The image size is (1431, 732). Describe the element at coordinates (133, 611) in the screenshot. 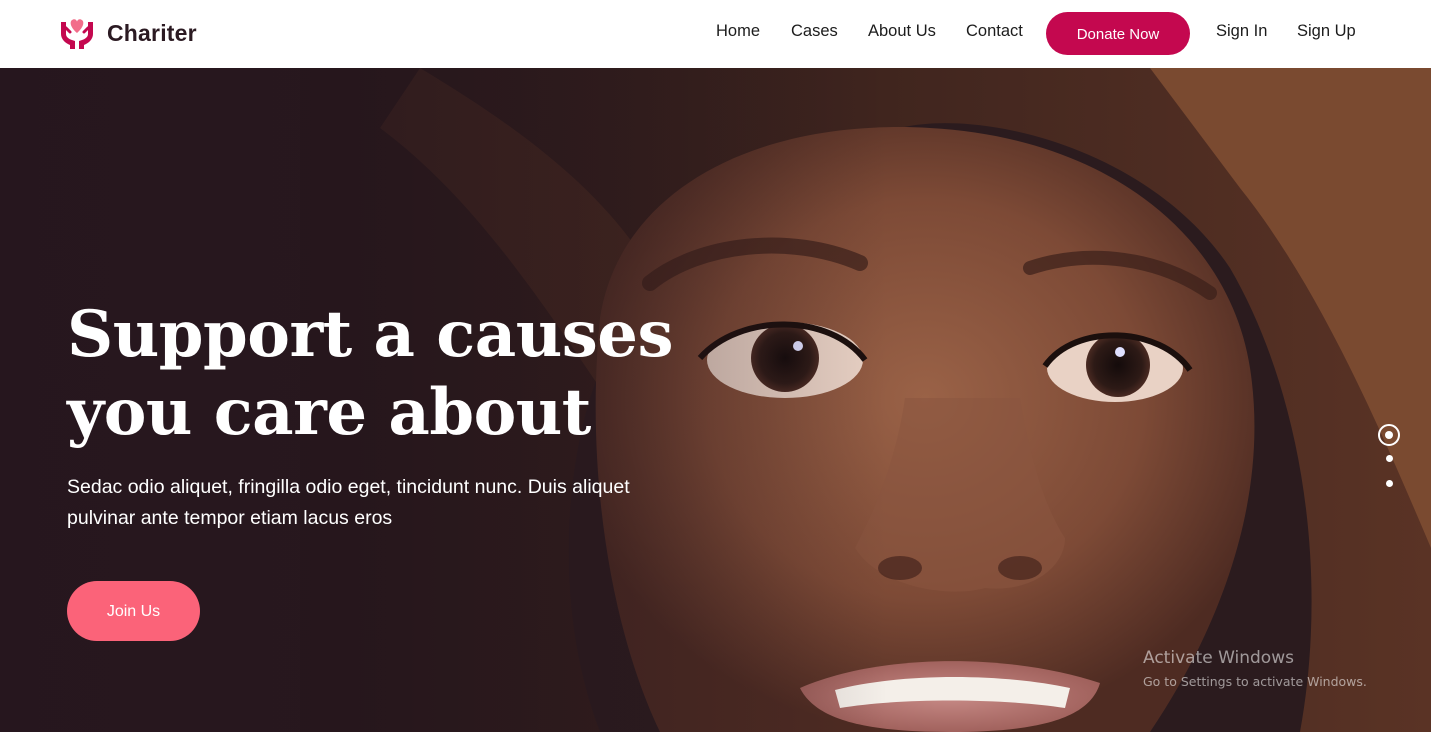

I see `join-us-button: Join Us` at that location.